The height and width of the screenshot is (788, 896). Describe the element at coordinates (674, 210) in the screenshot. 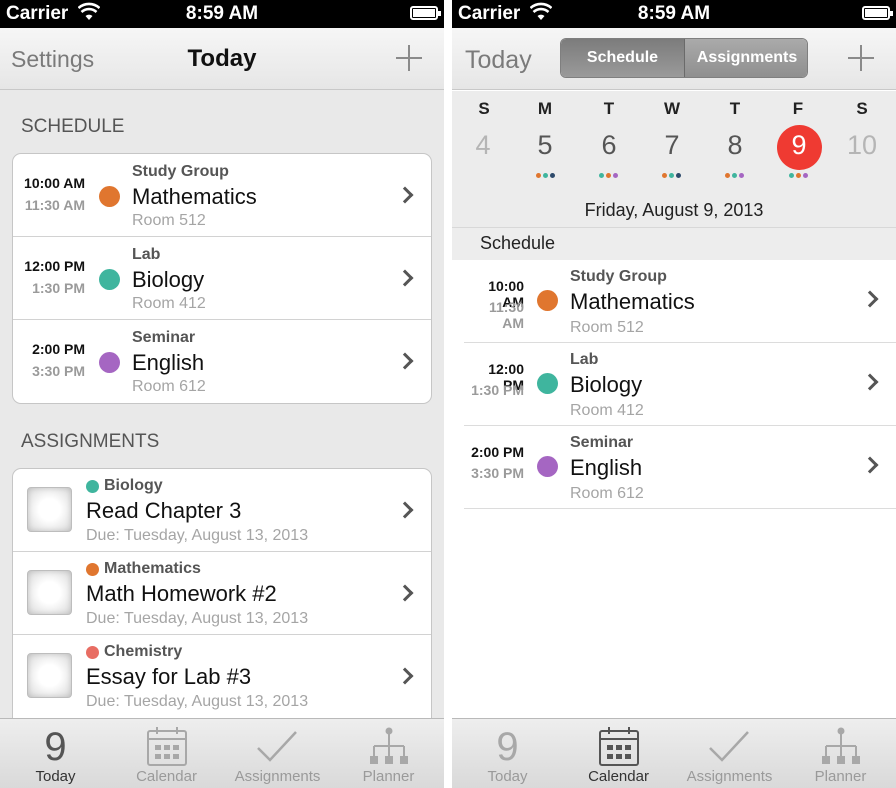

I see `selected-date-label: Friday, August 9, 2013` at that location.